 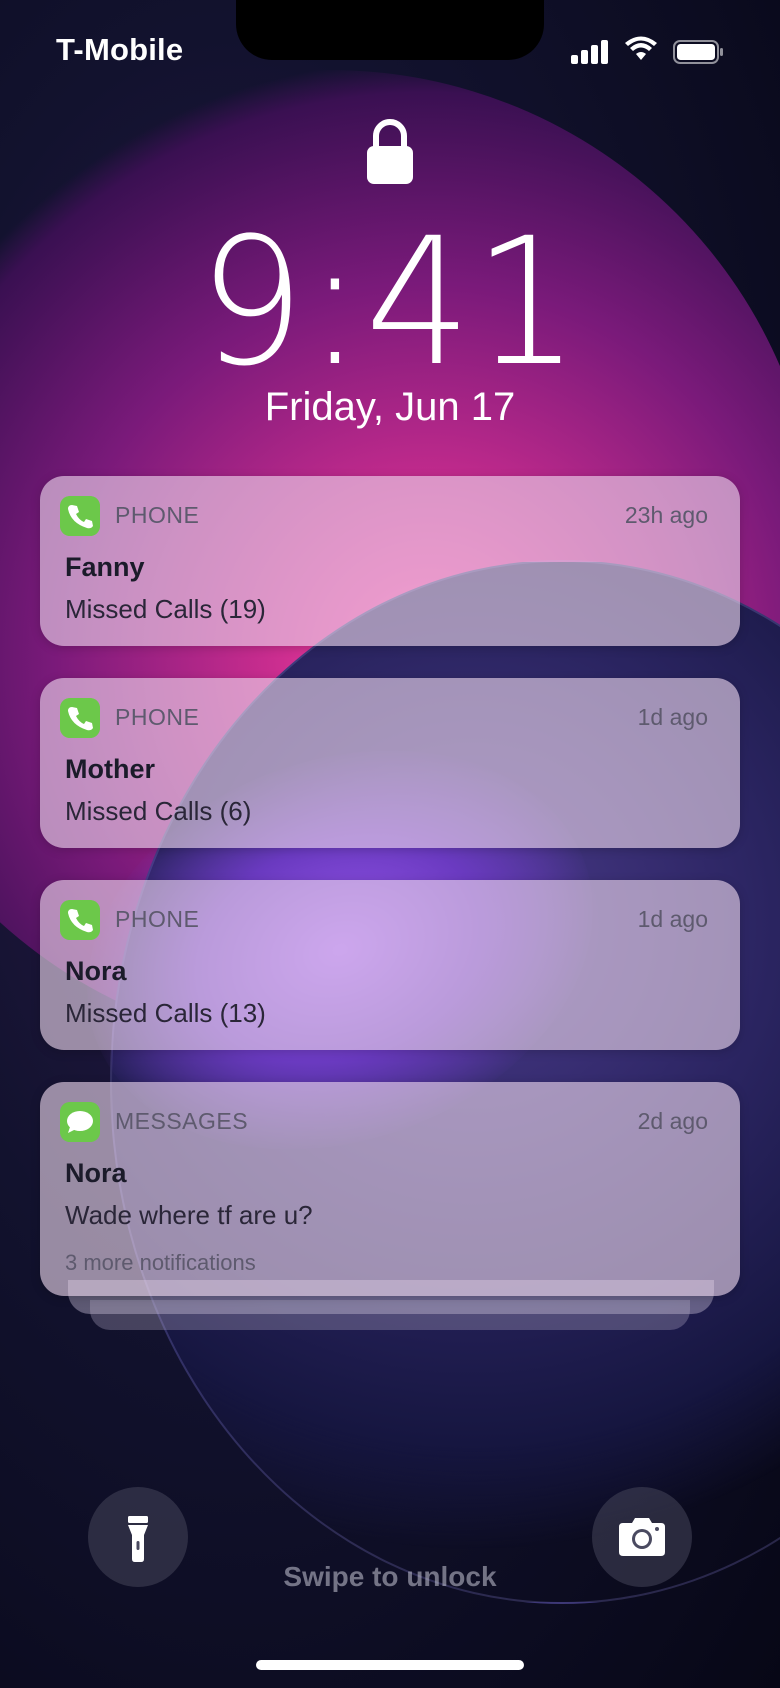 I want to click on notification-title: Fanny, so click(x=105, y=567).